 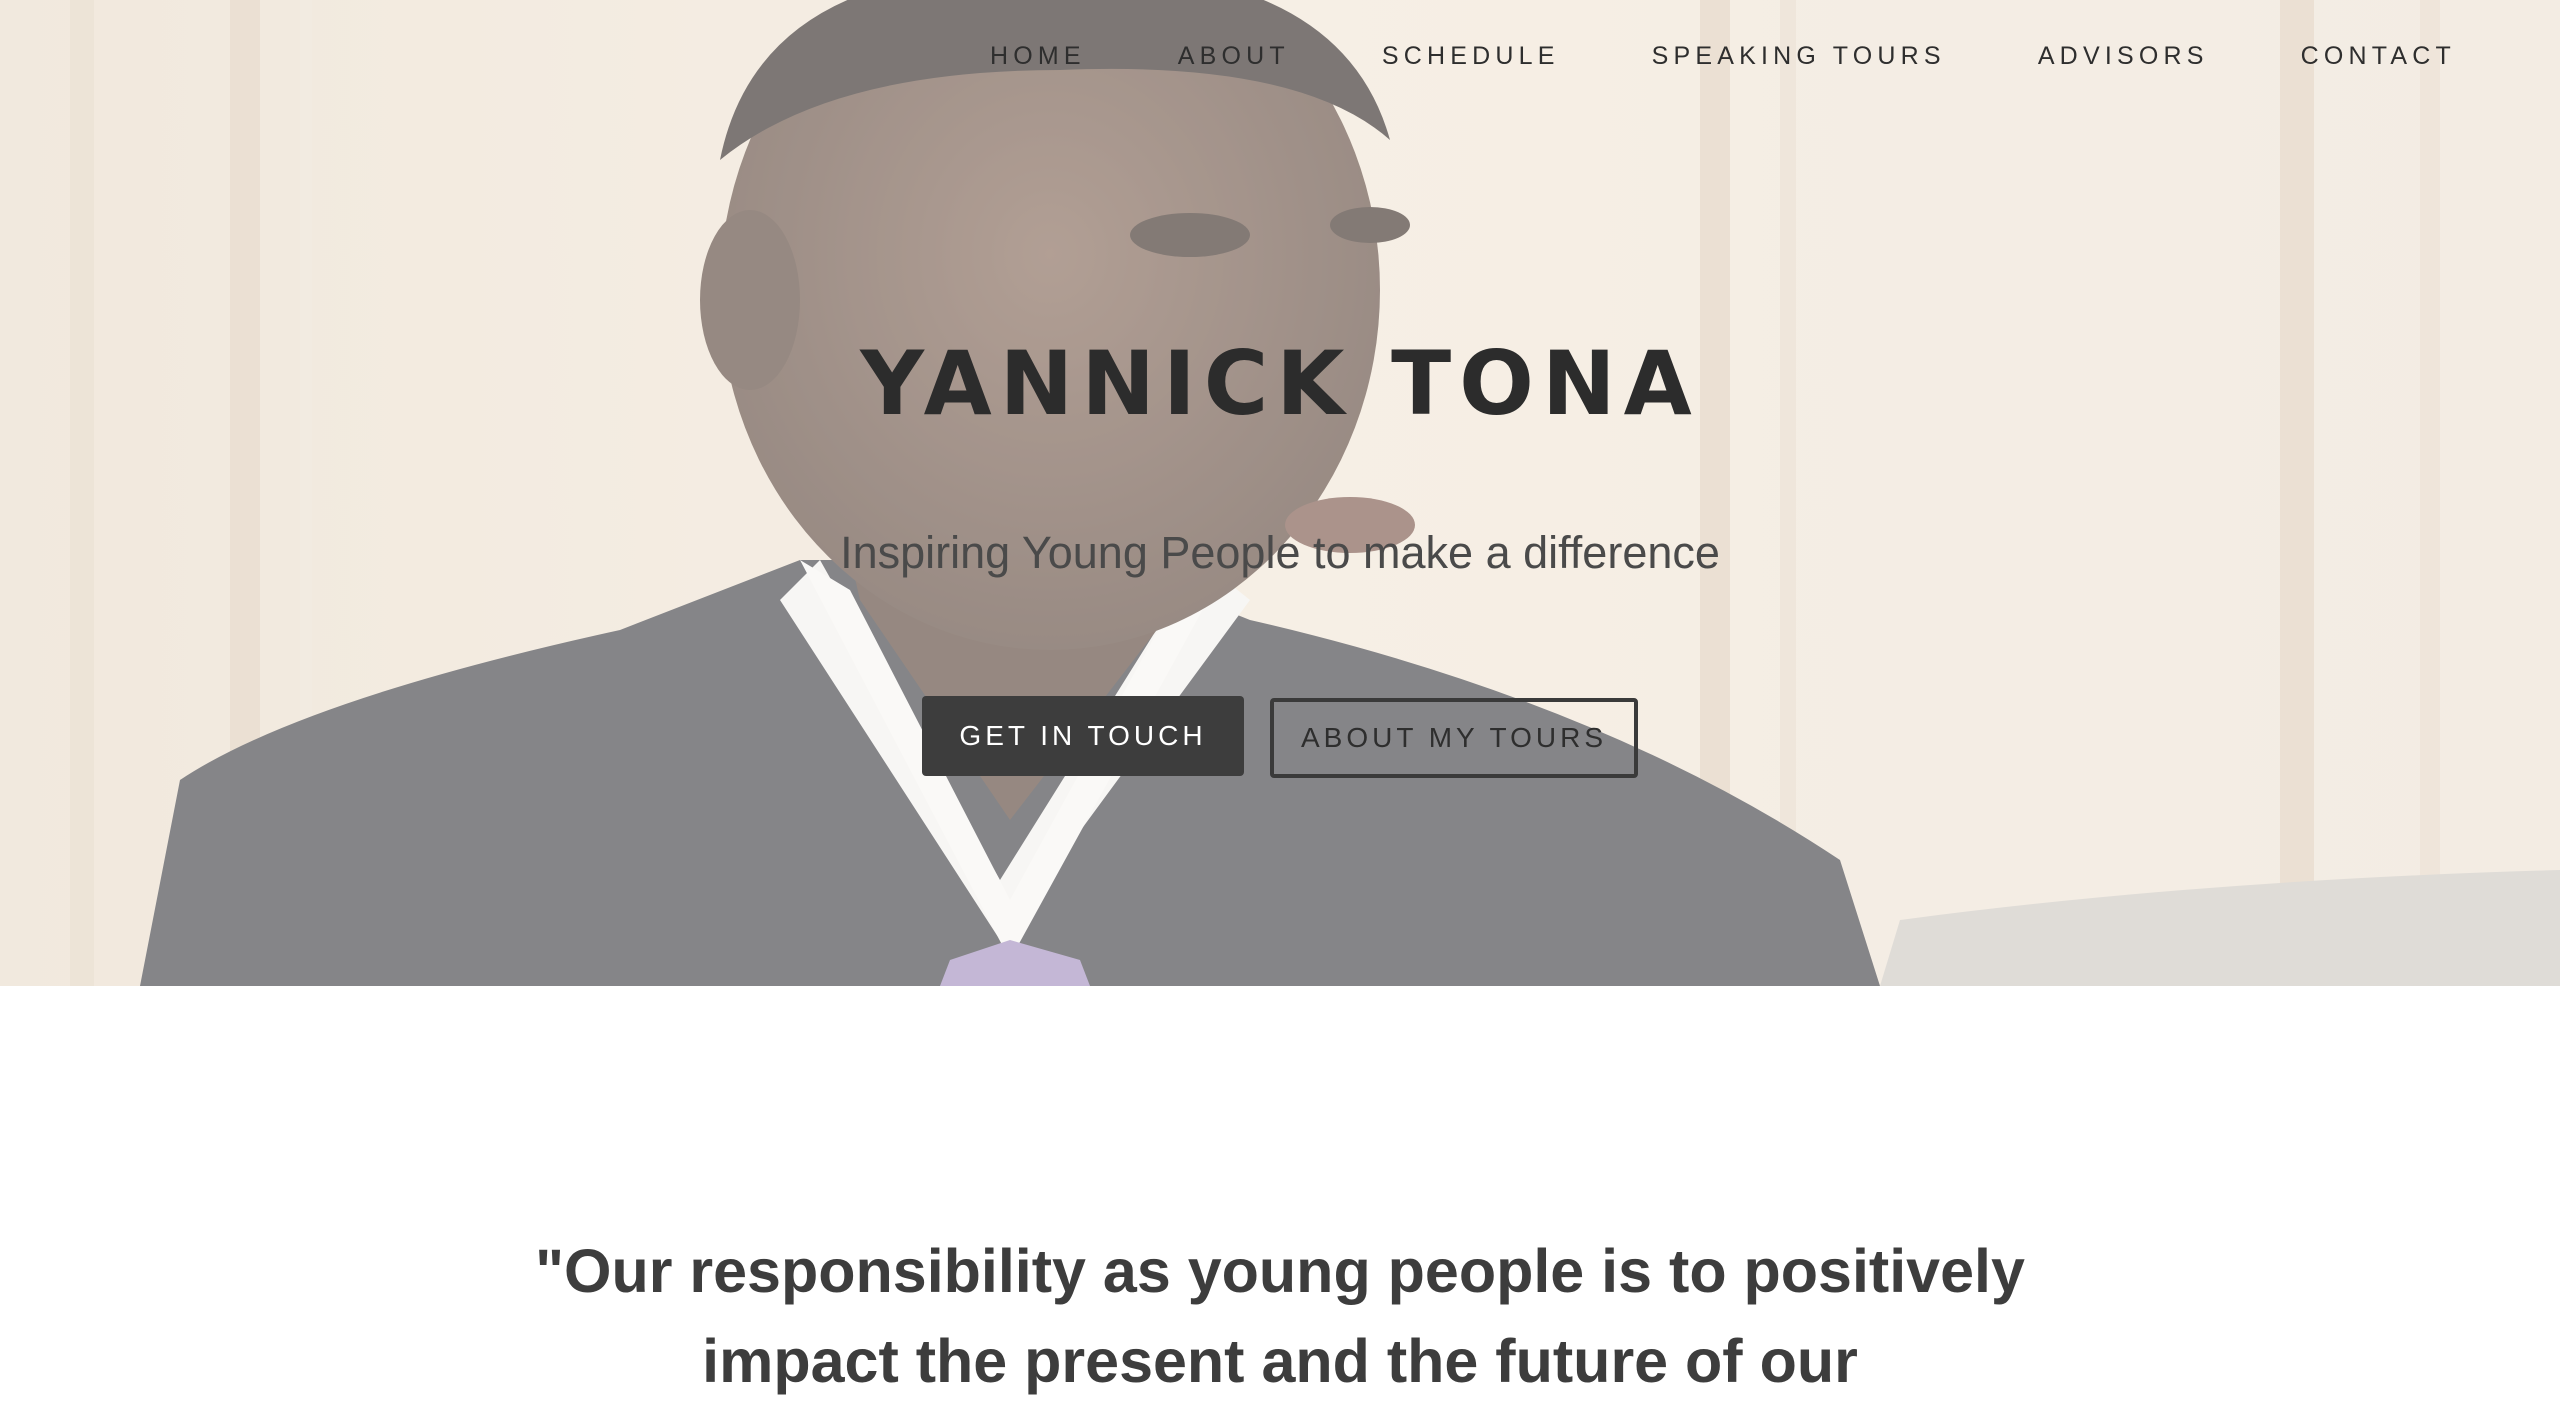 I want to click on get-in-touch-button: GET IN TOUCH, so click(x=1083, y=736).